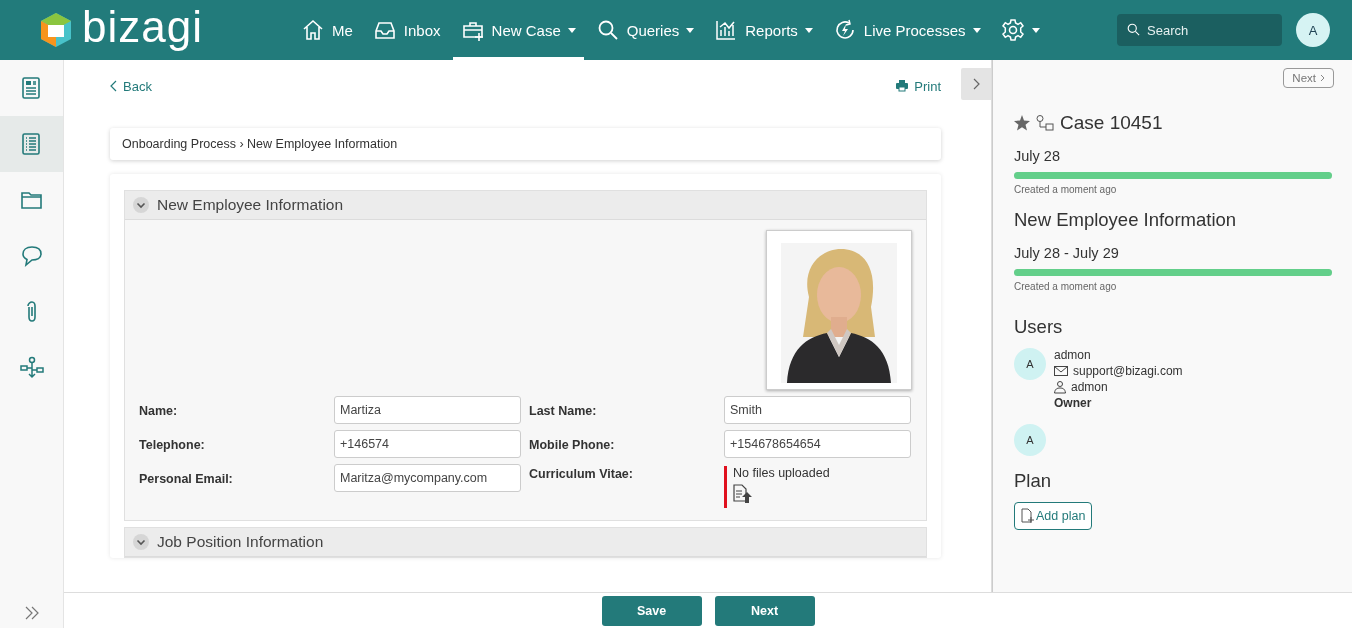  I want to click on field-label: Personal Email:, so click(186, 479).